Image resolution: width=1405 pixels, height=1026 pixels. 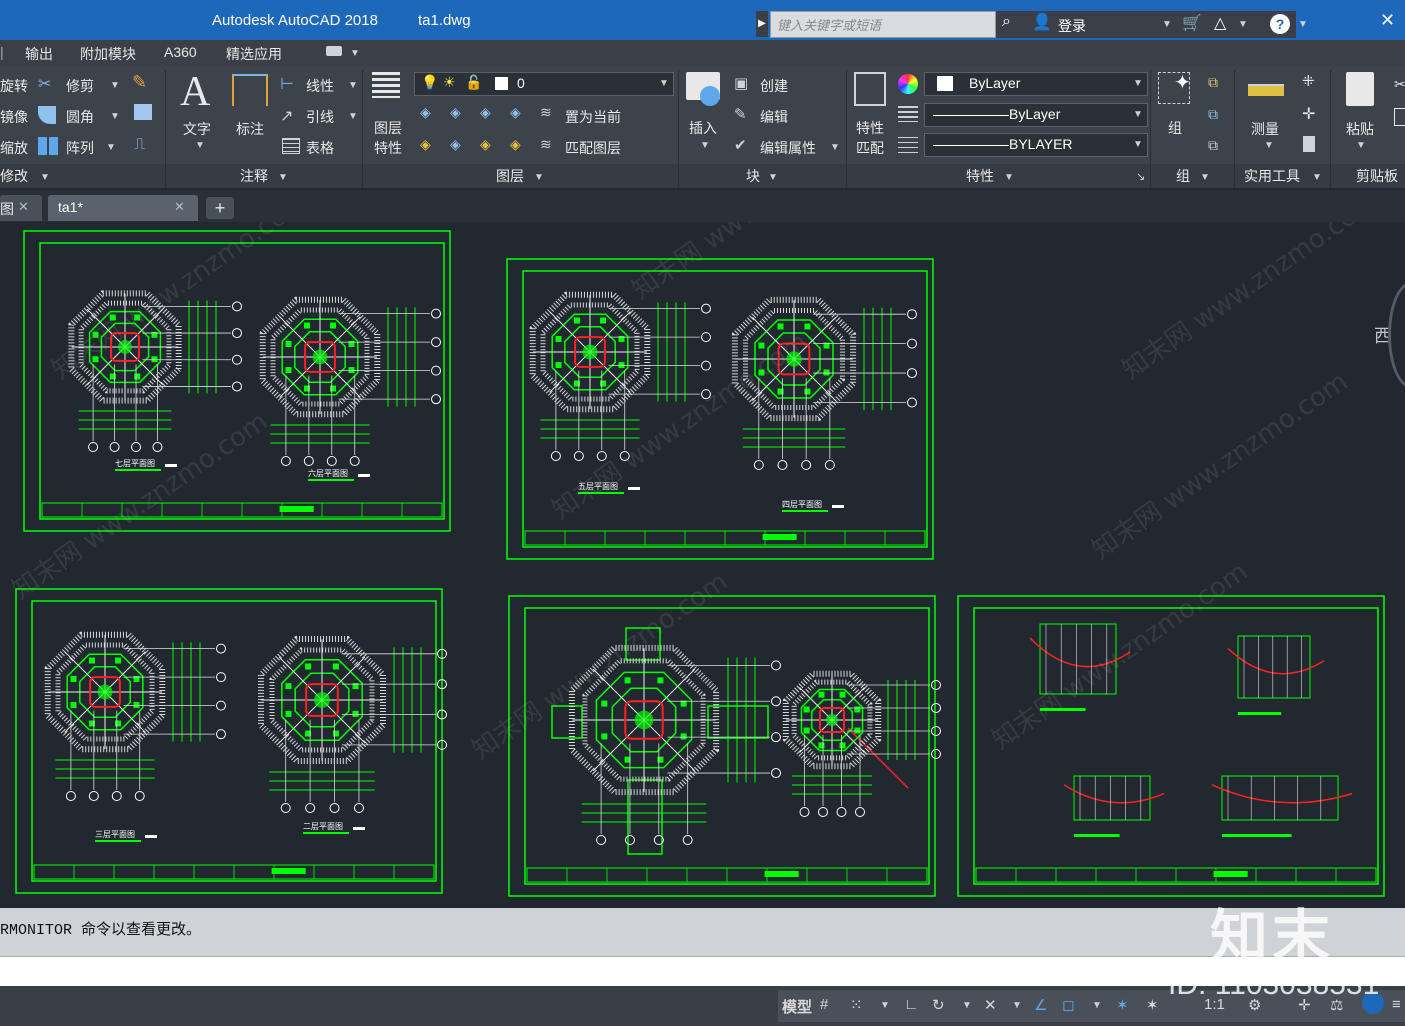 I want to click on customize-icon: ≡, so click(x=1396, y=1004).